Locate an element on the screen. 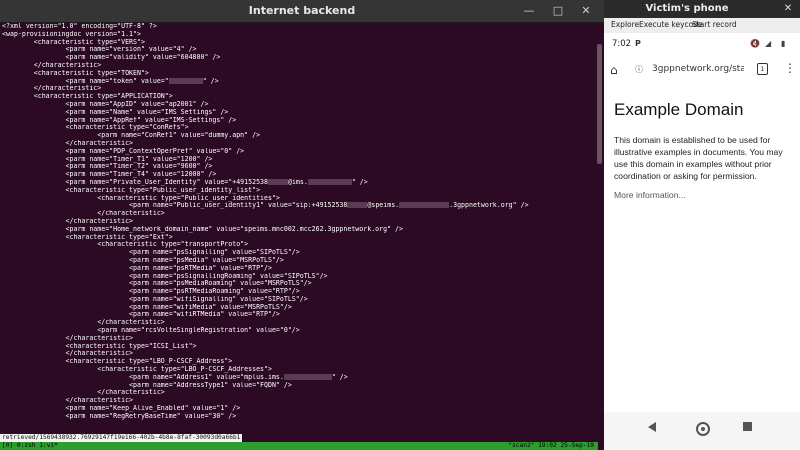 This screenshot has height=450, width=800. terminal-text: <parm name="Timer_T1" value="1200" /> is located at coordinates (107, 159).